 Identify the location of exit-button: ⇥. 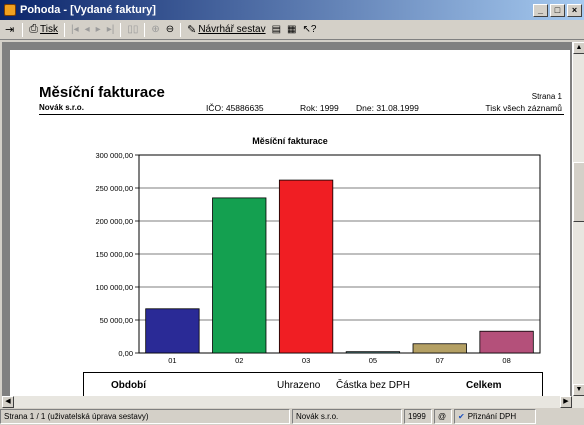
(10, 30).